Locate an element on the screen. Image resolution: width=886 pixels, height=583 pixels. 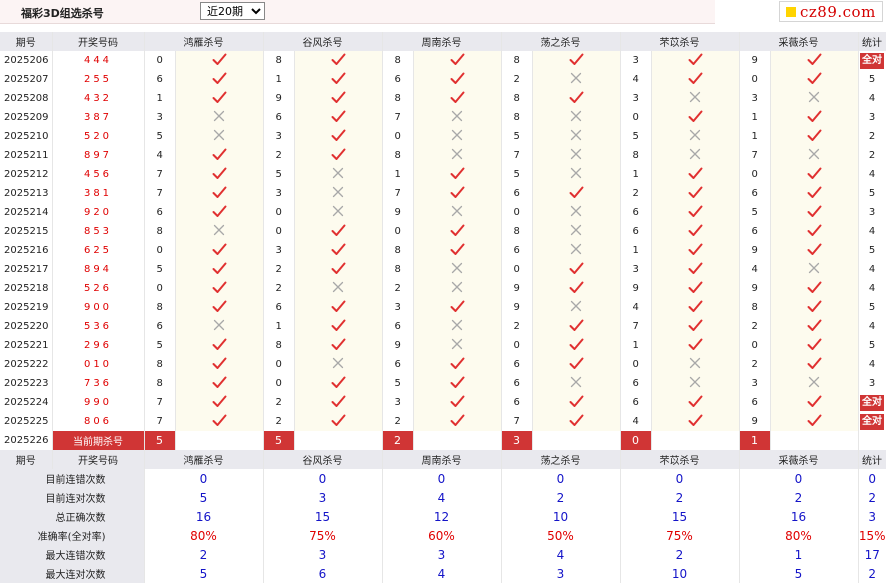
site-logo: cz89.com is located at coordinates (831, 11).